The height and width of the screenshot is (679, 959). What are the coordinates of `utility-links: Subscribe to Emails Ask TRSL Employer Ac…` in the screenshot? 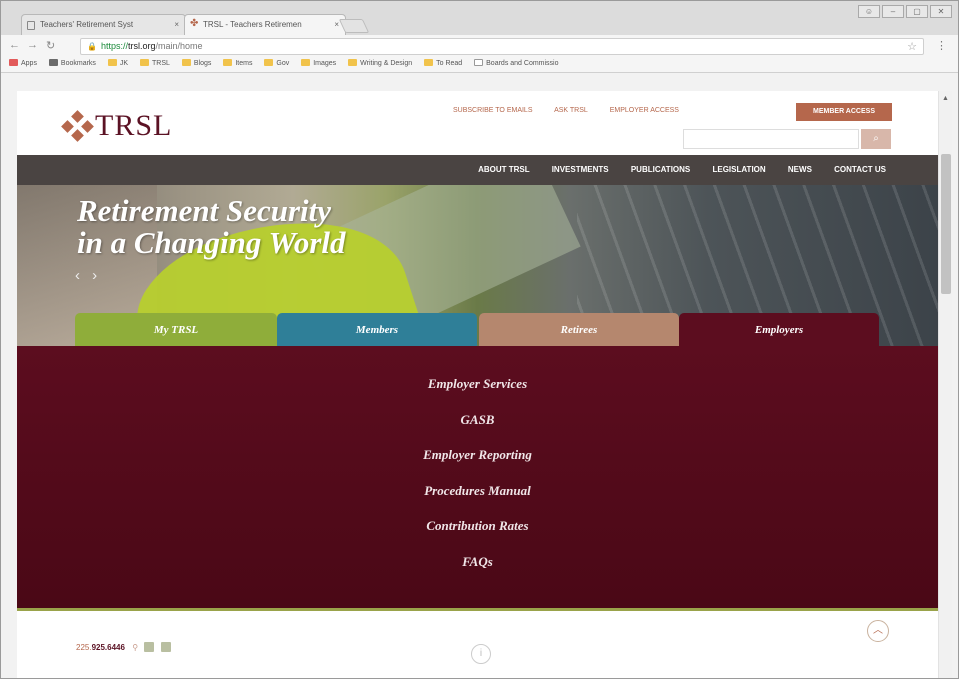 It's located at (576, 110).